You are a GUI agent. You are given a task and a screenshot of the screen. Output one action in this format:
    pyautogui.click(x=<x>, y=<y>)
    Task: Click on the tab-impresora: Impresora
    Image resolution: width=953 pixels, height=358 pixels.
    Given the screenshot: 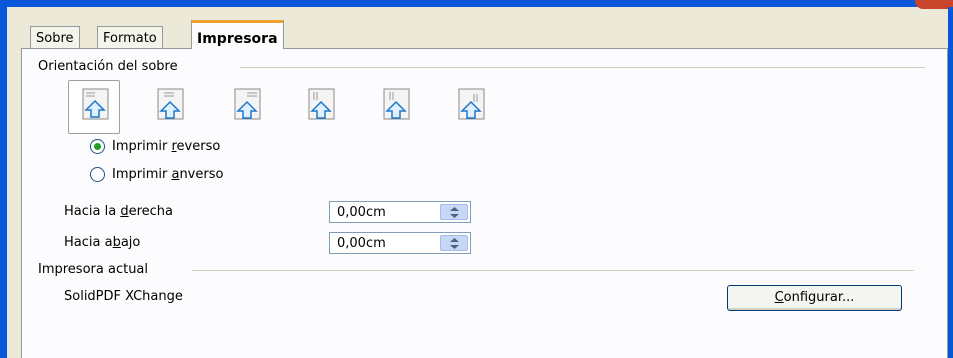 What is the action you would take?
    pyautogui.click(x=237, y=34)
    